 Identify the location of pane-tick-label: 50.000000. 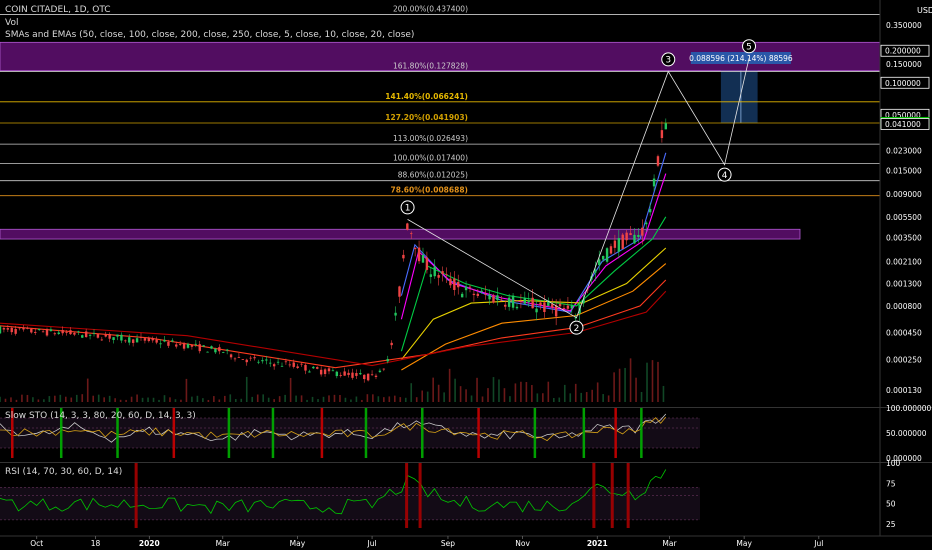
(906, 433).